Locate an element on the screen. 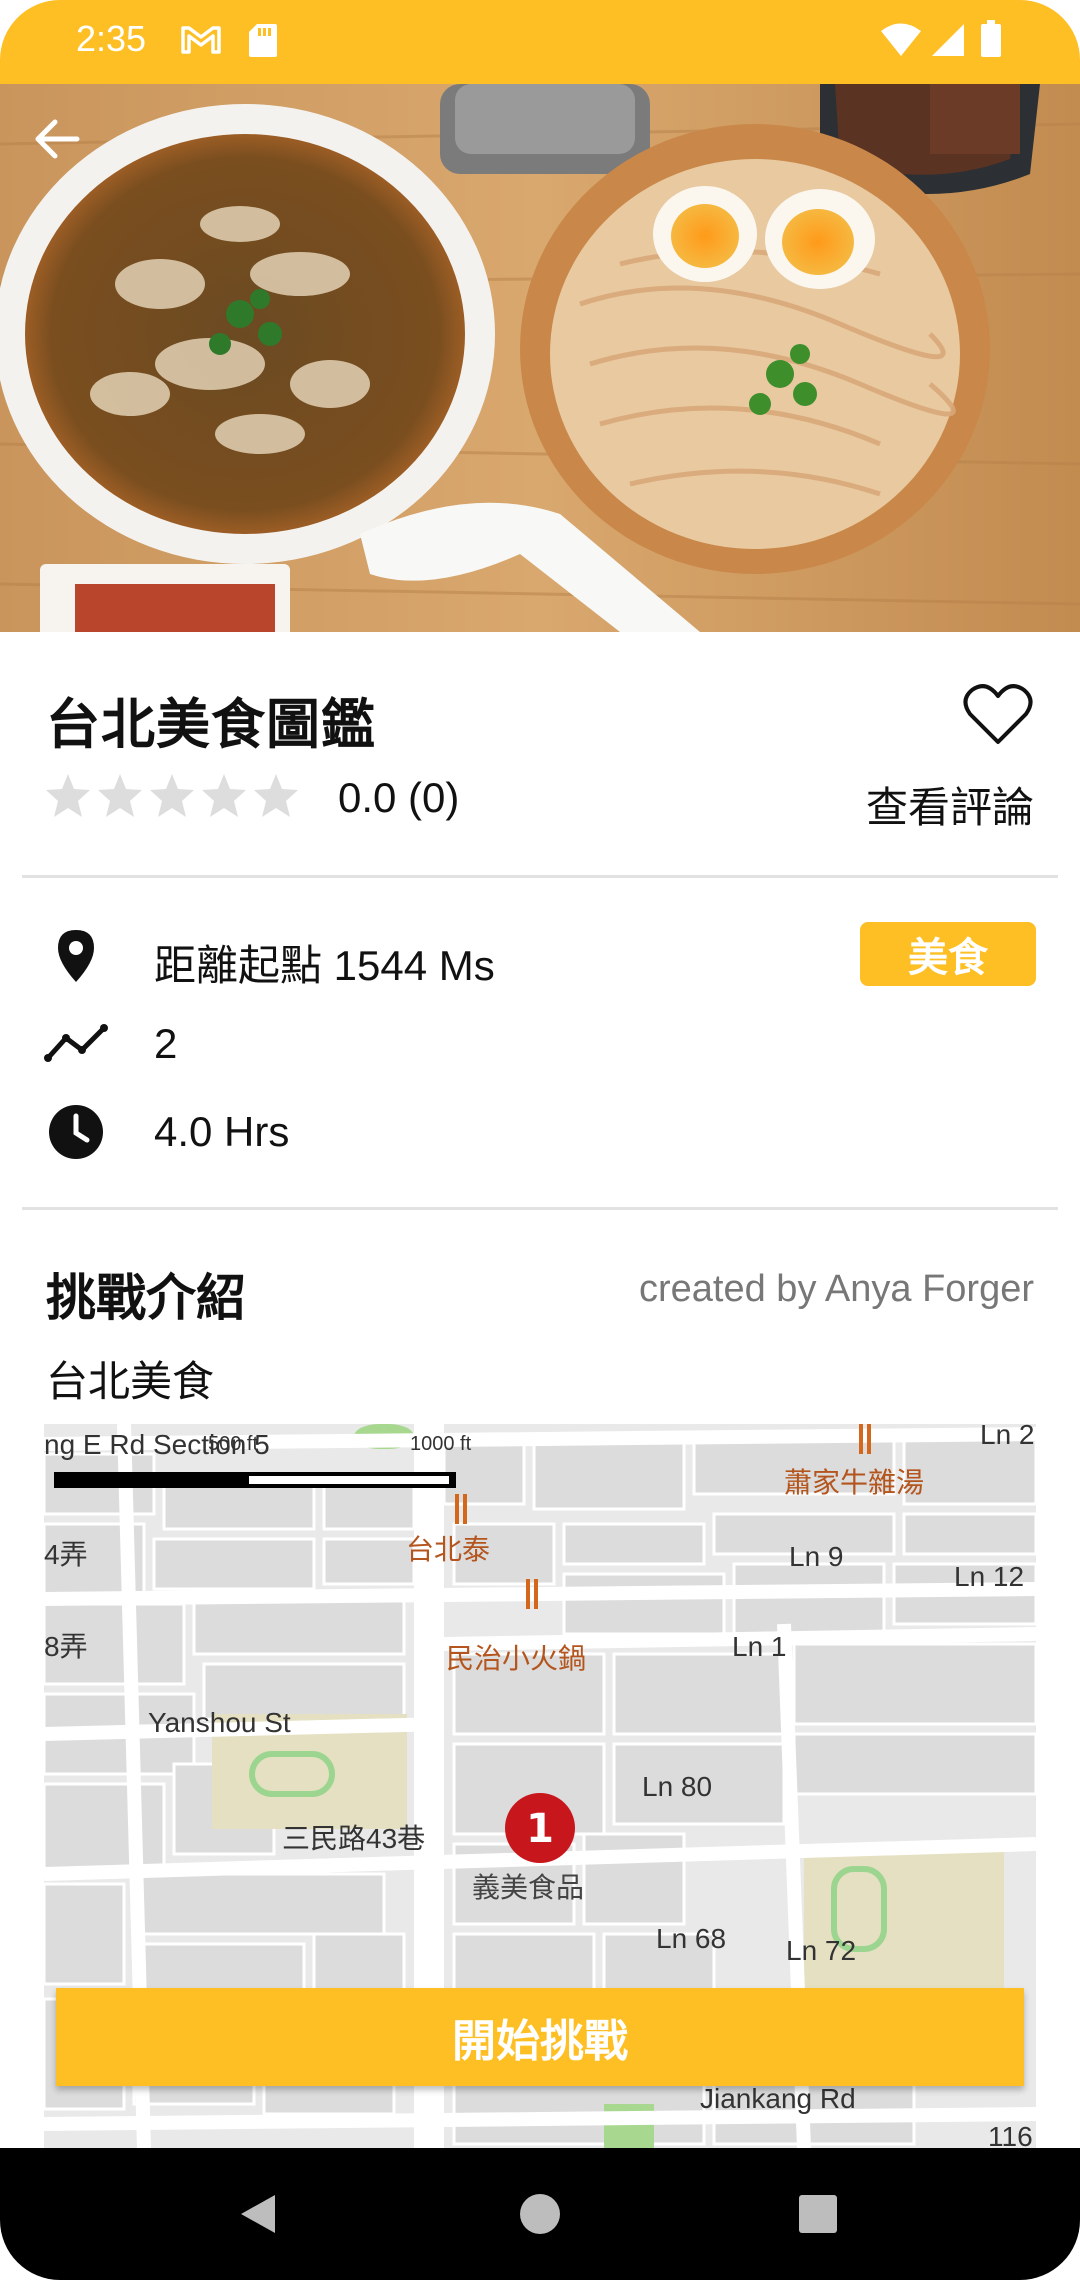 This screenshot has height=2280, width=1080. rating-stars is located at coordinates (172, 796).